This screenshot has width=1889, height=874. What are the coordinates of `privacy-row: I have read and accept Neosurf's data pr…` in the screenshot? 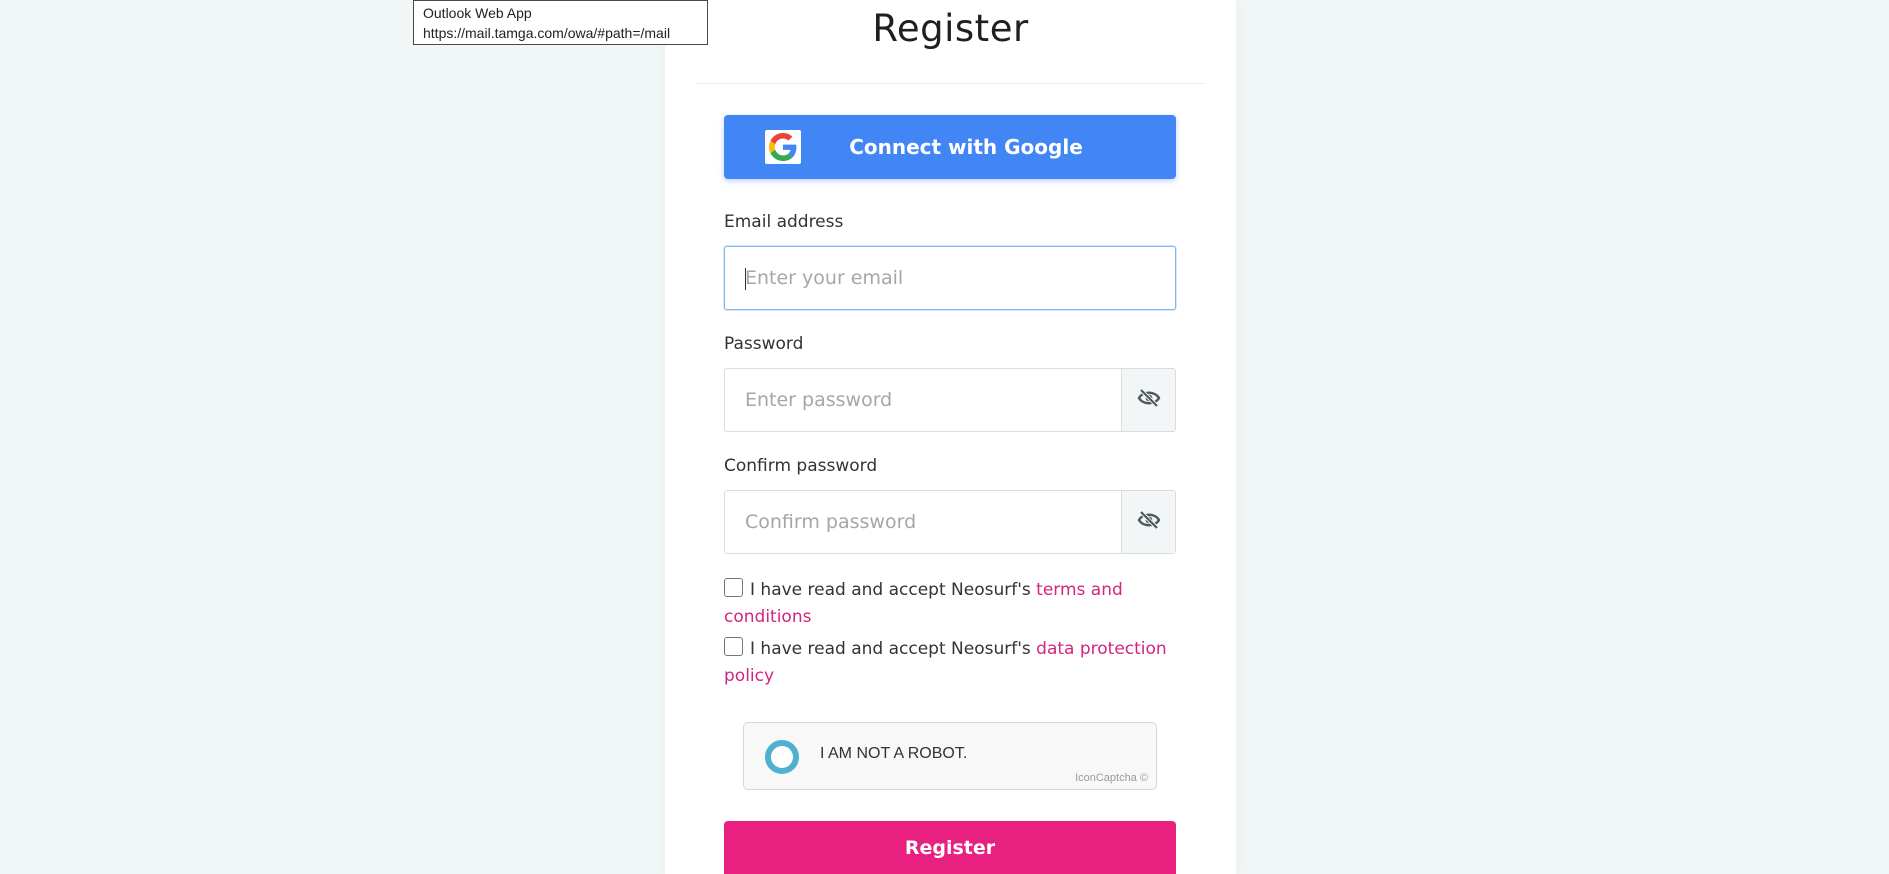 It's located at (950, 663).